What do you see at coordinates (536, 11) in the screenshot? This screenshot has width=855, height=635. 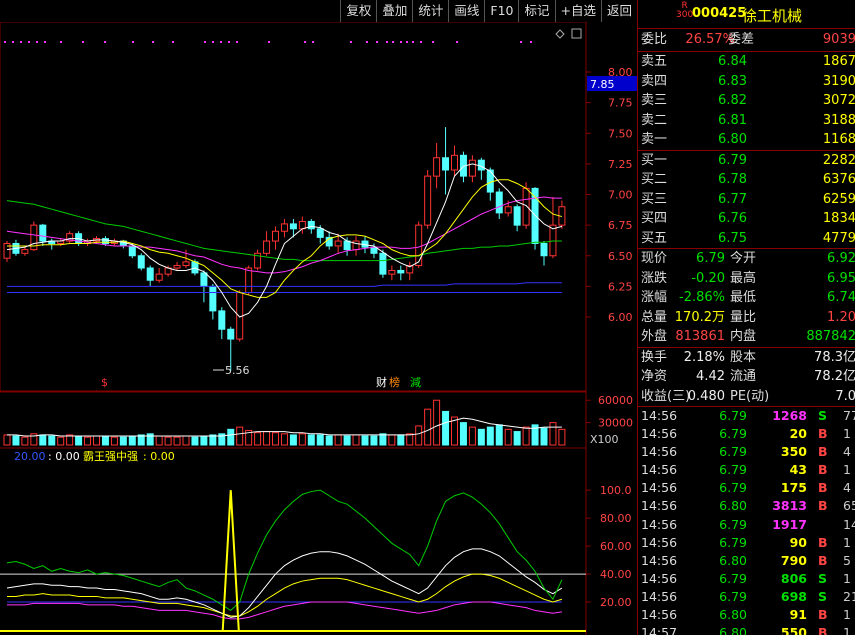 I see `mark-button: 标记` at bounding box center [536, 11].